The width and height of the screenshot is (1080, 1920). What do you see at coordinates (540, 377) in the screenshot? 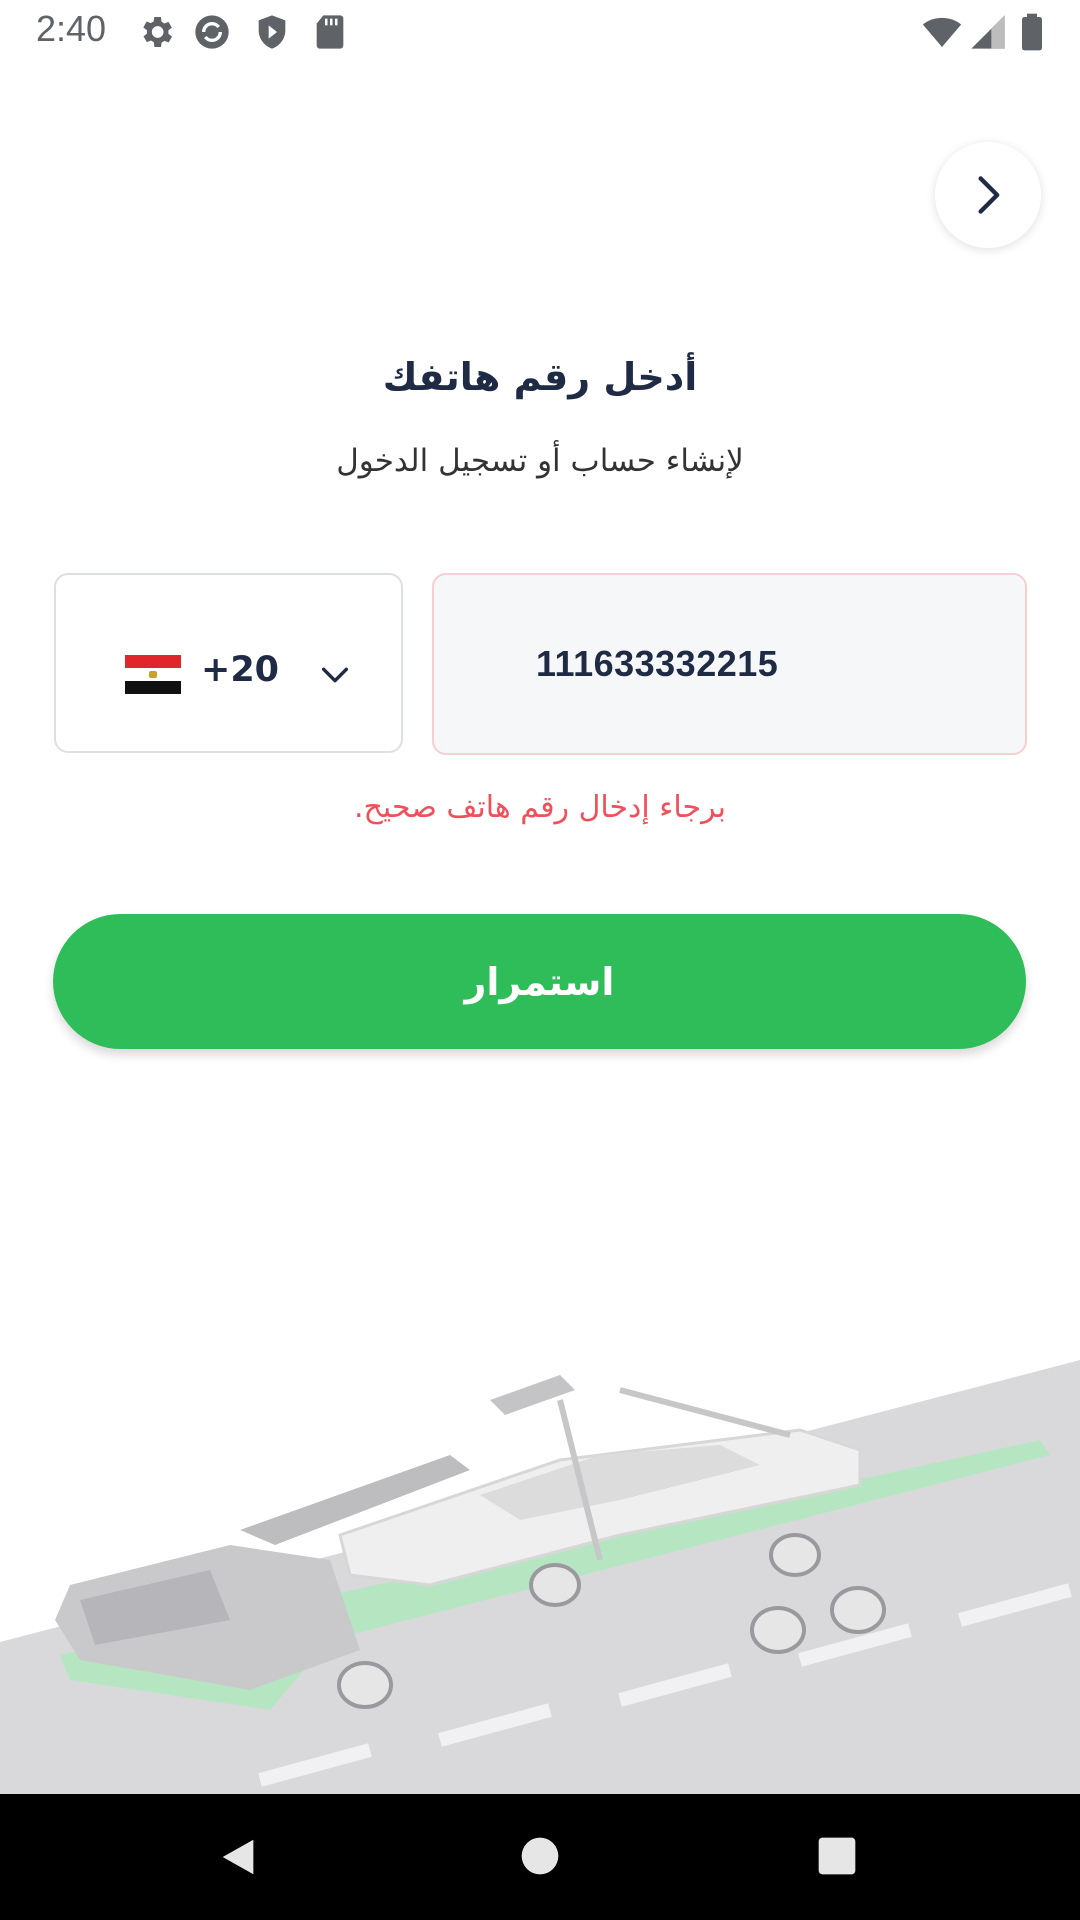
I see `page-title: أدخل رقم هاتفك` at bounding box center [540, 377].